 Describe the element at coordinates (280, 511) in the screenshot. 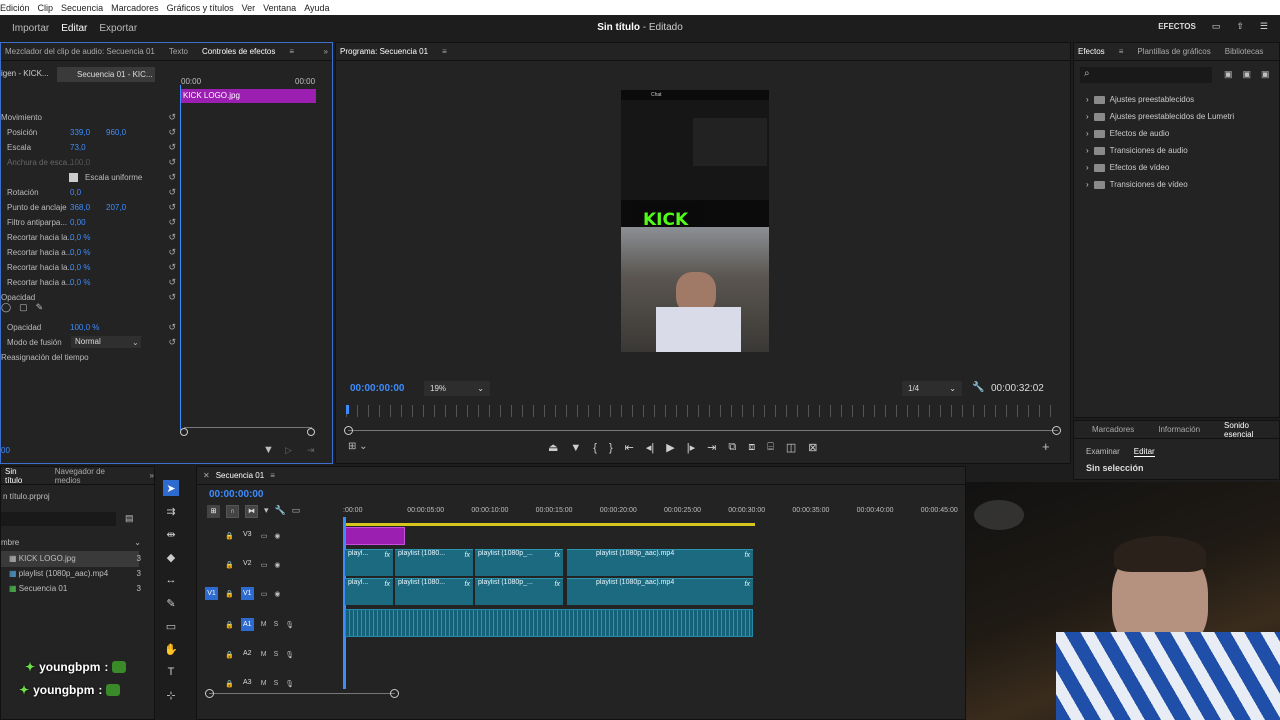

I see `settings-wrench-icon: 🔧` at that location.